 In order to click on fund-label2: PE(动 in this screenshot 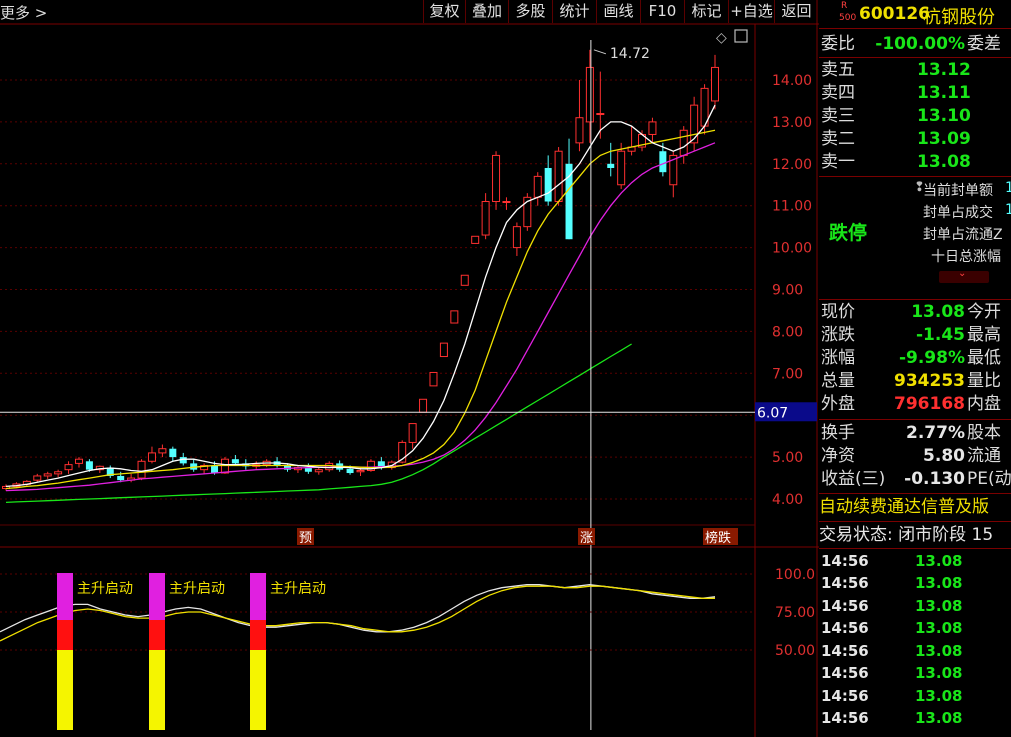, I will do `click(989, 479)`.